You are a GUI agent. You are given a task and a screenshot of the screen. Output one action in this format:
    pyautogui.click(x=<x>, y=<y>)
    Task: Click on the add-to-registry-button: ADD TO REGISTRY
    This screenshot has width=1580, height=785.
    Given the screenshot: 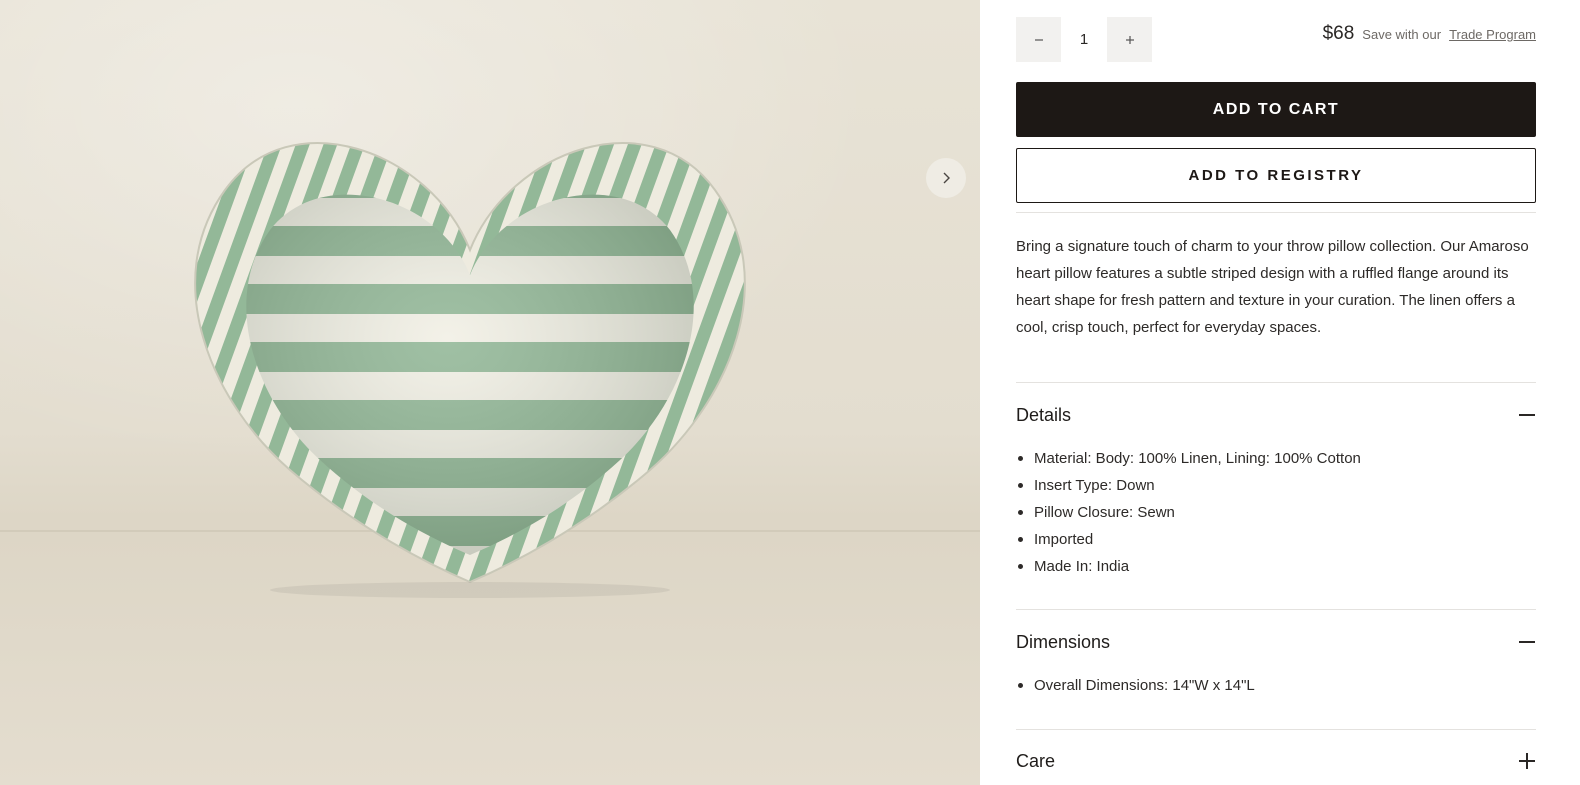 What is the action you would take?
    pyautogui.click(x=1276, y=175)
    